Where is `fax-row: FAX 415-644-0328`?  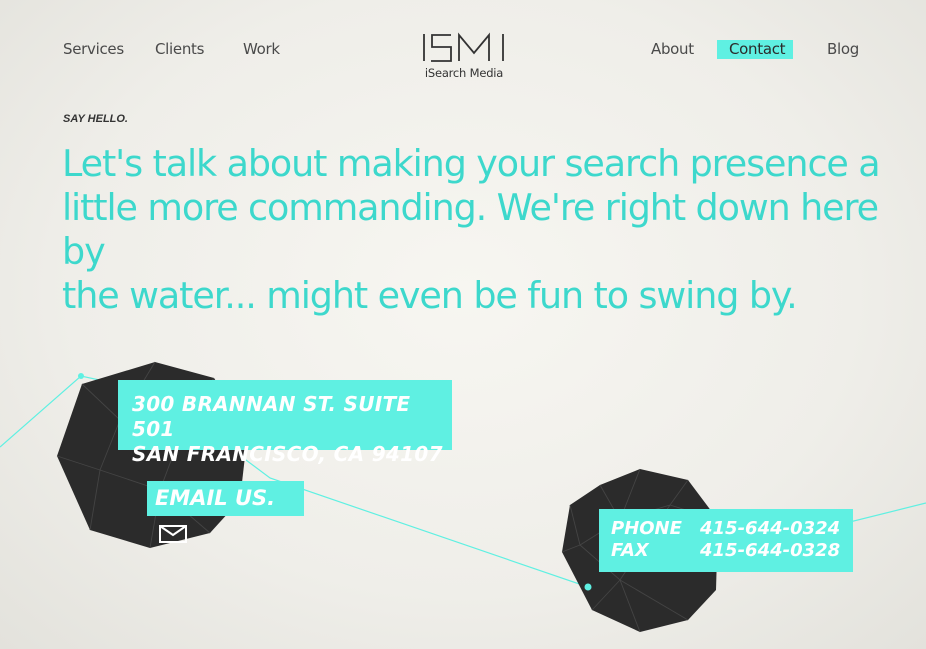
fax-row: FAX 415-644-0328 is located at coordinates (732, 551).